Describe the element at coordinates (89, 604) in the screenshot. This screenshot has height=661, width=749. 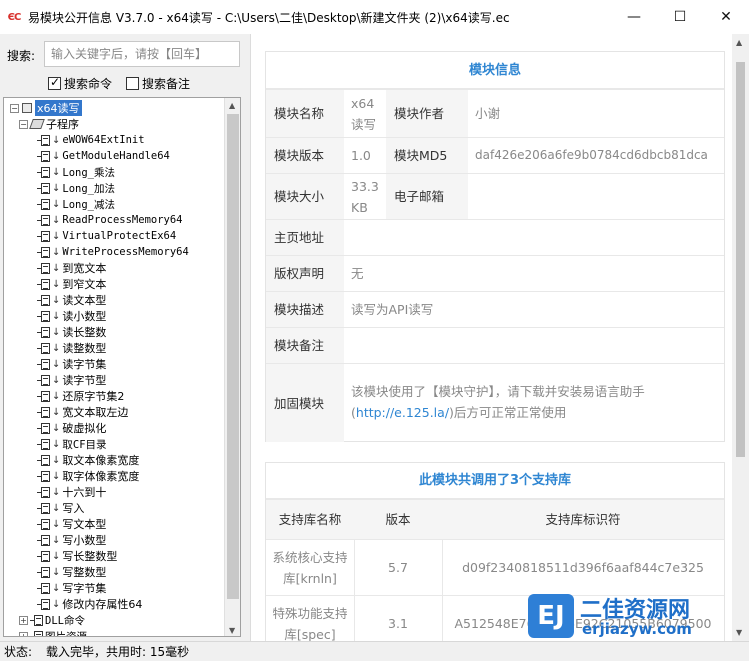
I see `tree-subprogram-item: ↓ 修改内存属性64` at that location.